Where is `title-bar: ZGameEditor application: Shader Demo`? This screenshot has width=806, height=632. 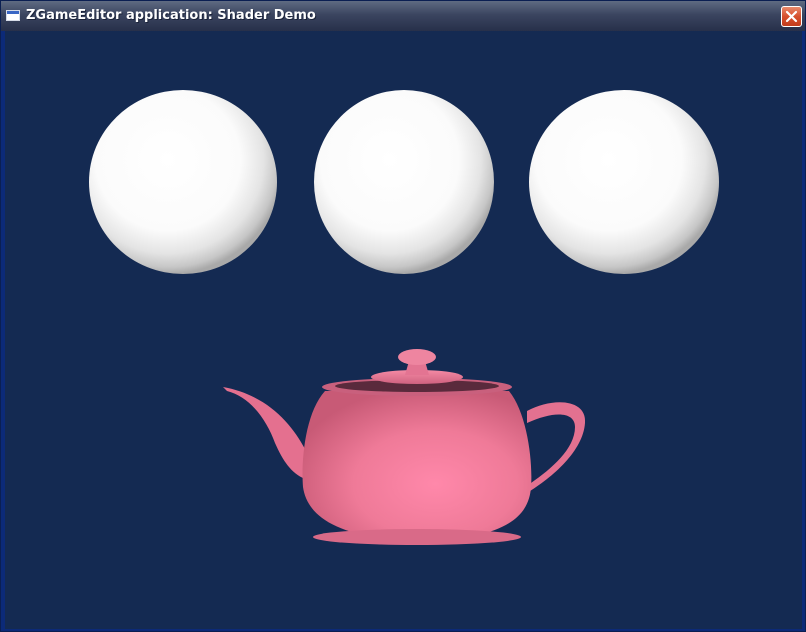
title-bar: ZGameEditor application: Shader Demo is located at coordinates (403, 16).